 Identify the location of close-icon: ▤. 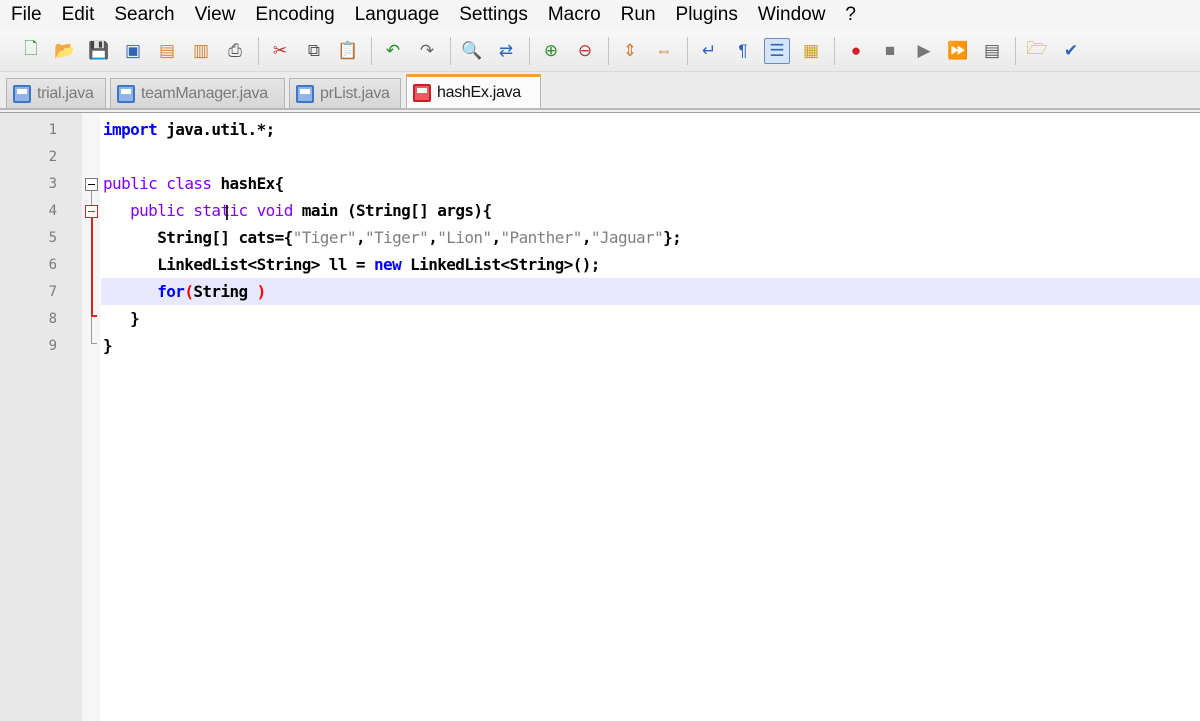
(167, 51).